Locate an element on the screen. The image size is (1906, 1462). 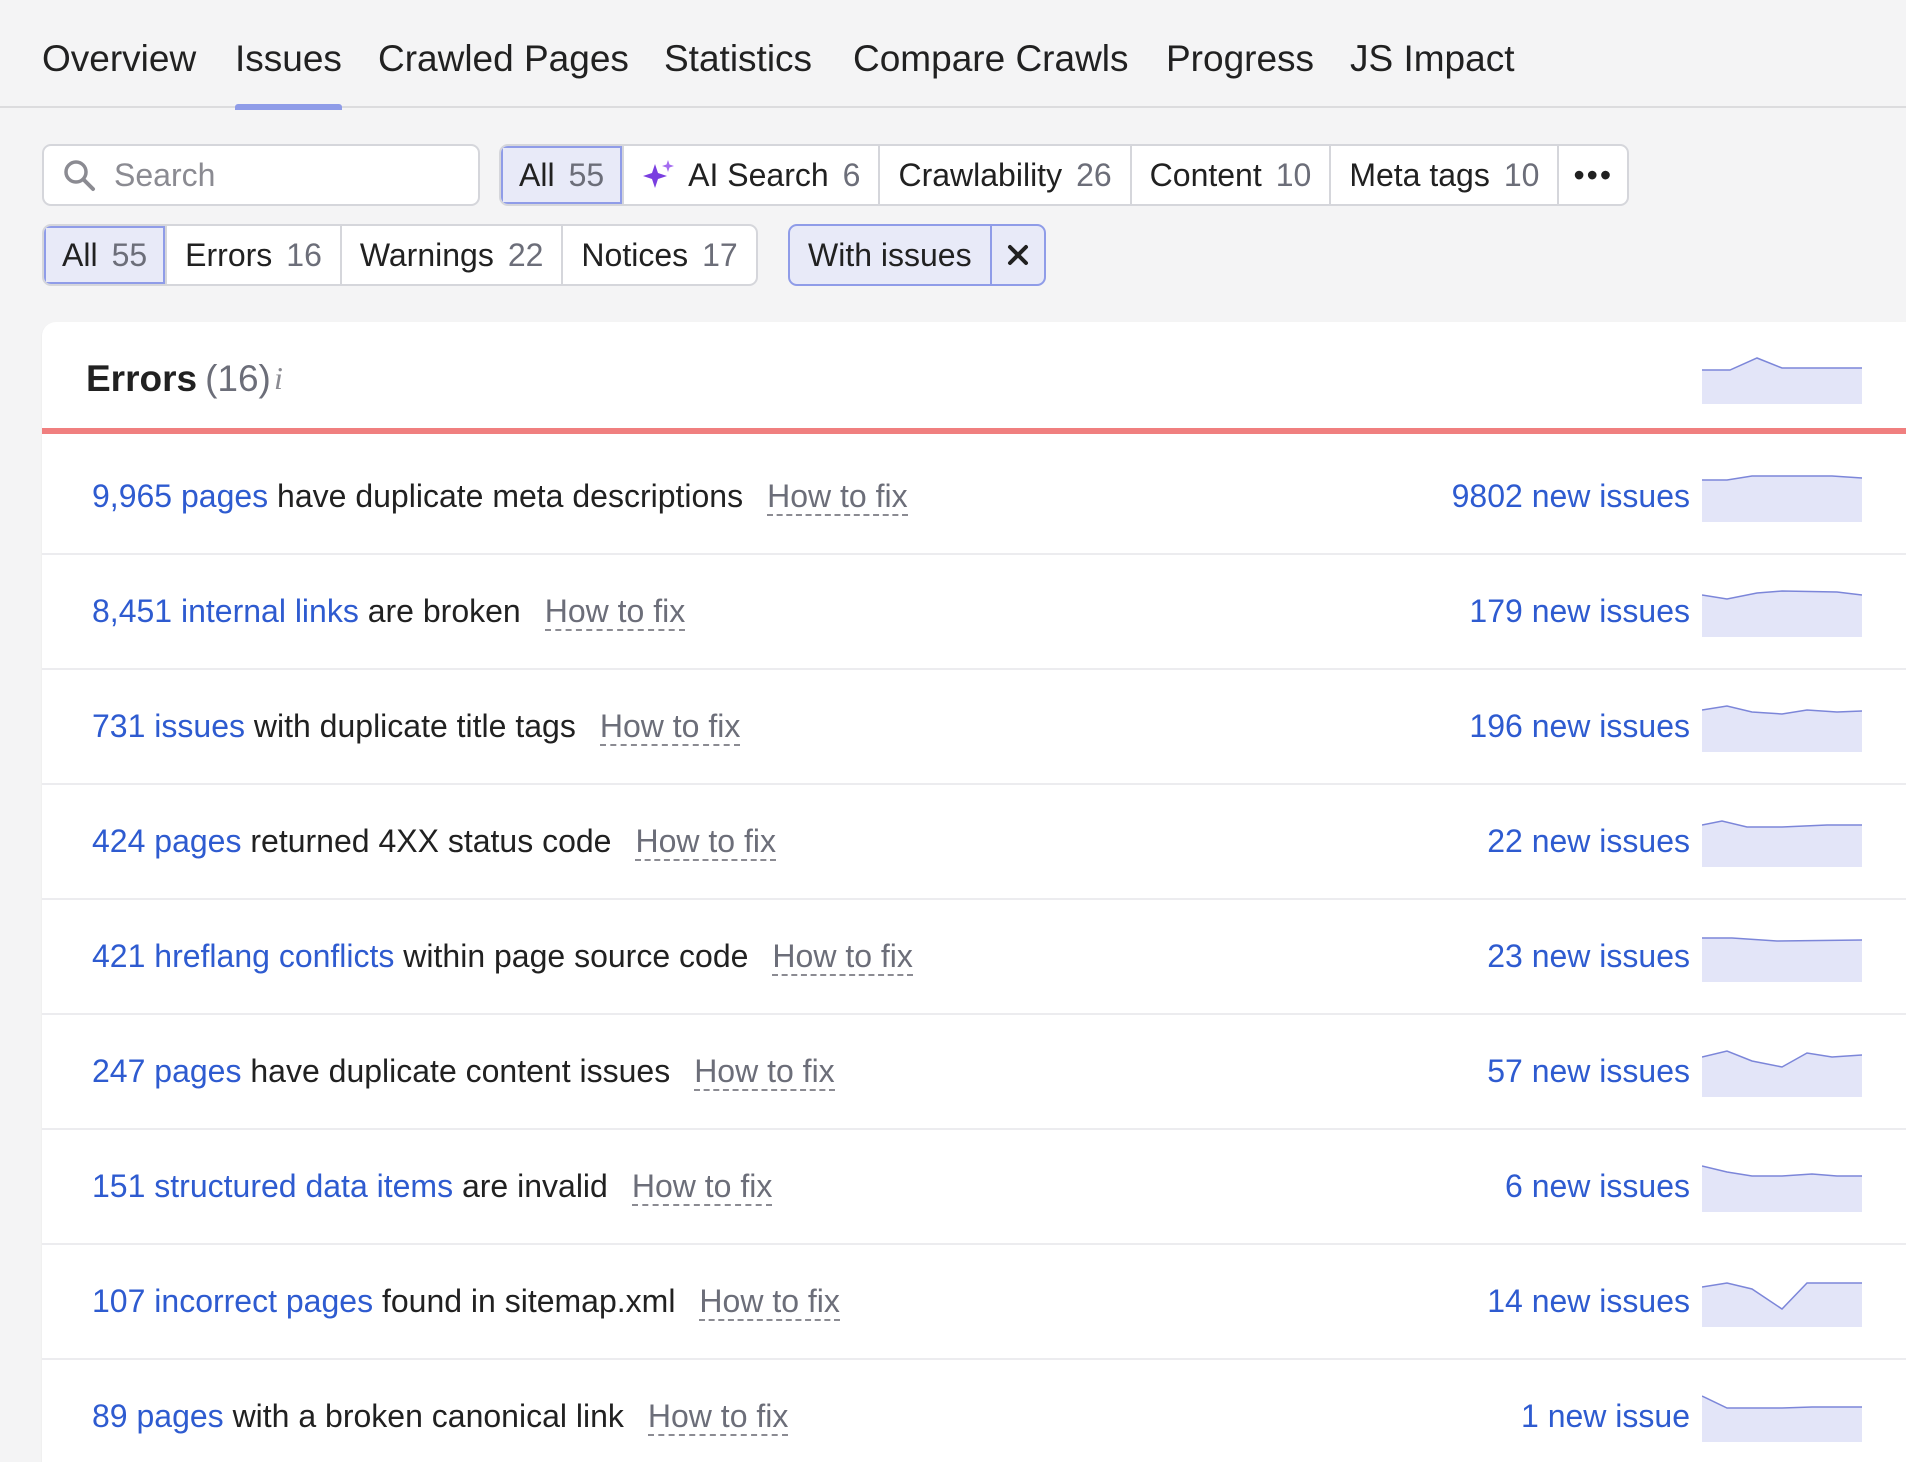
info-icon: i is located at coordinates (278, 378).